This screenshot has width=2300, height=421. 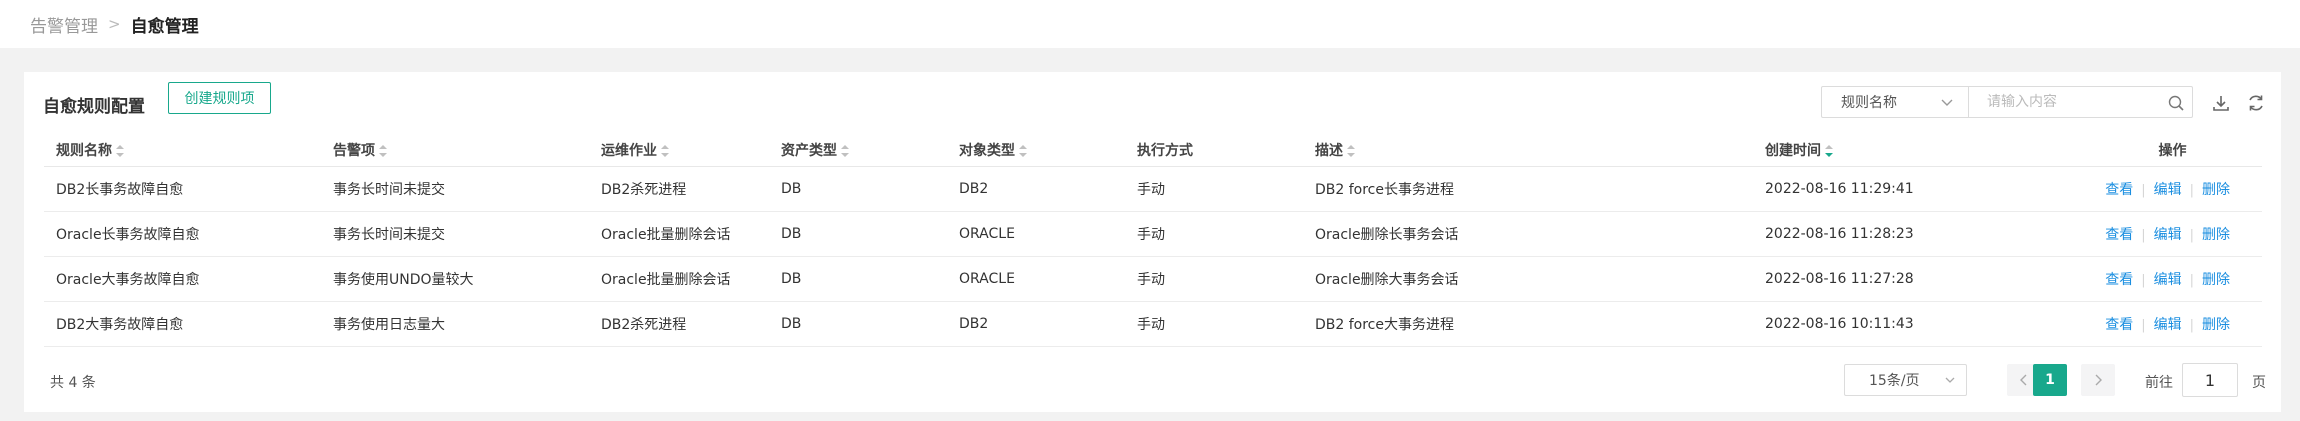 What do you see at coordinates (1918, 279) in the screenshot?
I see `created-time-cell: 2022-08-16 11:27:28` at bounding box center [1918, 279].